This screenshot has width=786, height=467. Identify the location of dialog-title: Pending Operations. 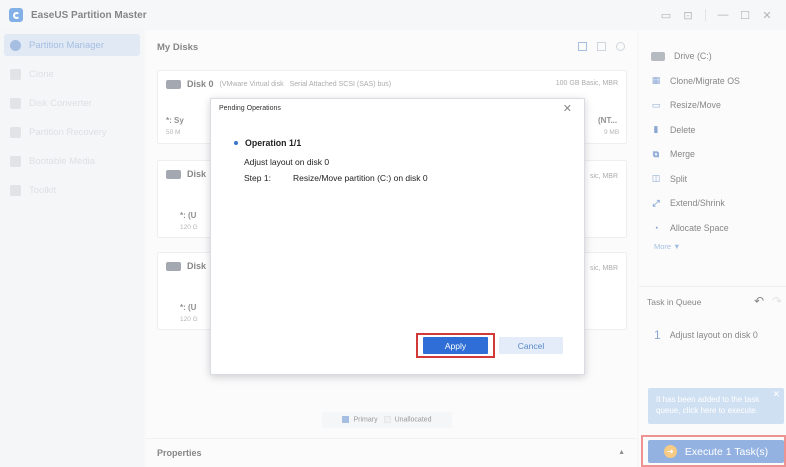
(250, 108).